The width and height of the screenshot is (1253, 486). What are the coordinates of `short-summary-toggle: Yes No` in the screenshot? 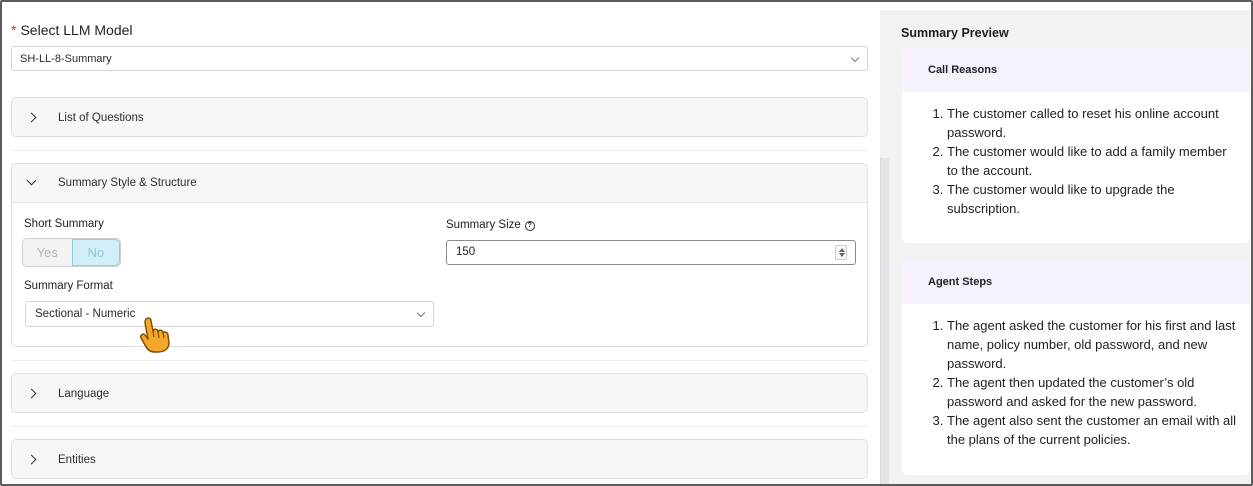 It's located at (71, 252).